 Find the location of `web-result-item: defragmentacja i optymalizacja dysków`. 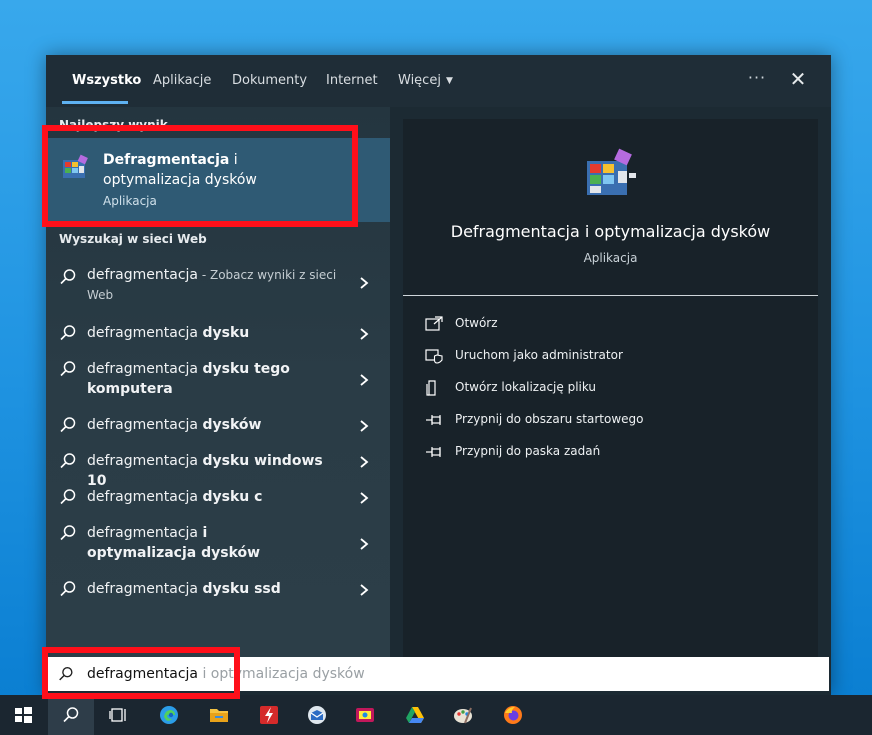

web-result-item: defragmentacja i optymalizacja dysków is located at coordinates (218, 544).